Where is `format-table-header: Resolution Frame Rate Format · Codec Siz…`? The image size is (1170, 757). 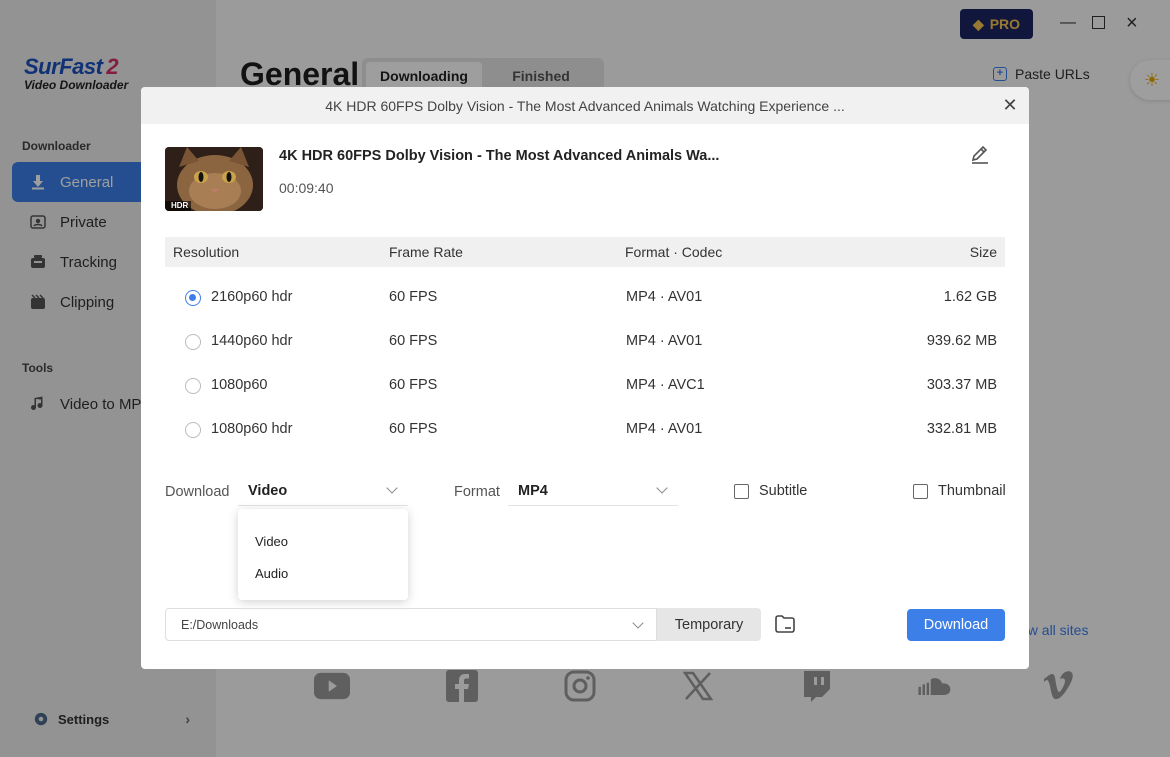
format-table-header: Resolution Frame Rate Format · Codec Siz… is located at coordinates (585, 252).